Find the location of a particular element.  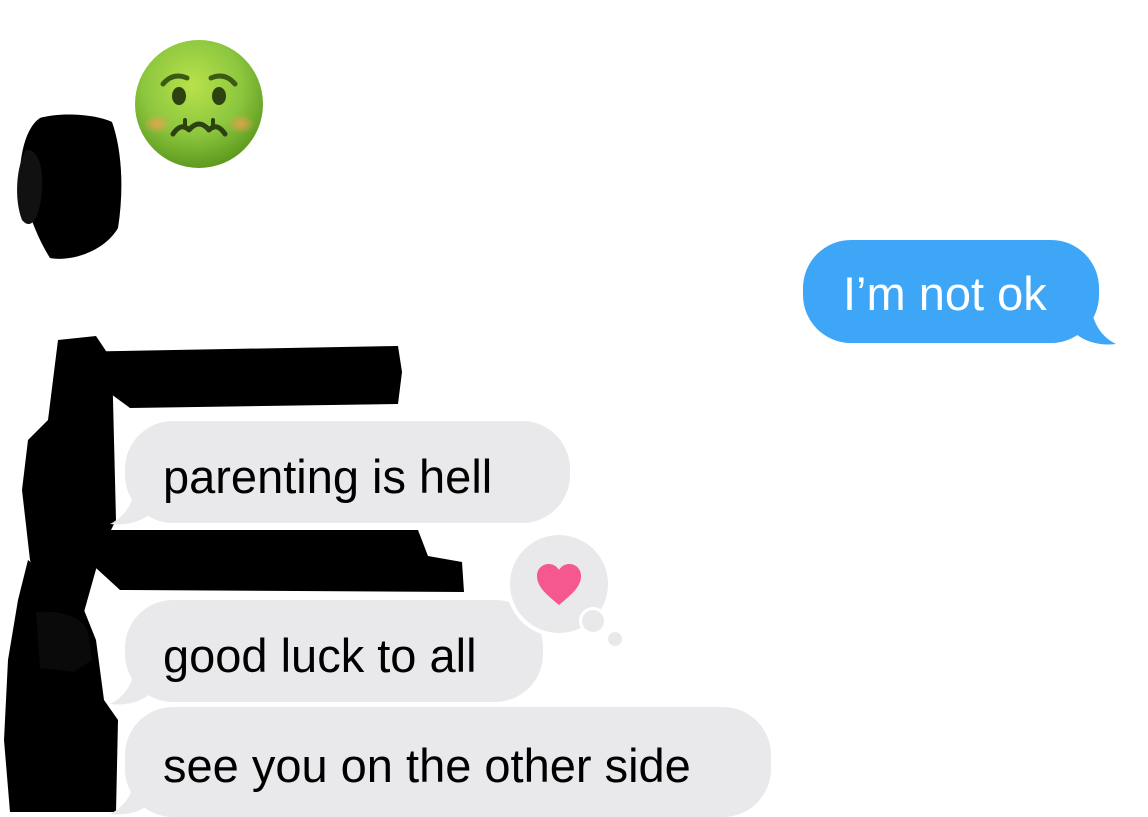

message-bubble-received: parenting is hell is located at coordinates (347, 472).